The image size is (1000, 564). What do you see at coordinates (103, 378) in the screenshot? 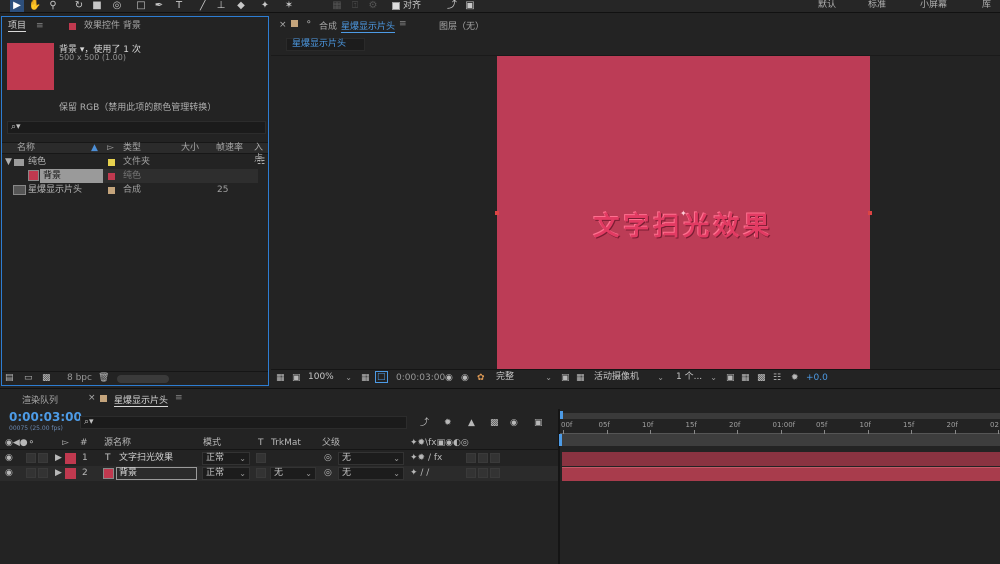
I see `trash-icon: 🗑` at bounding box center [103, 378].